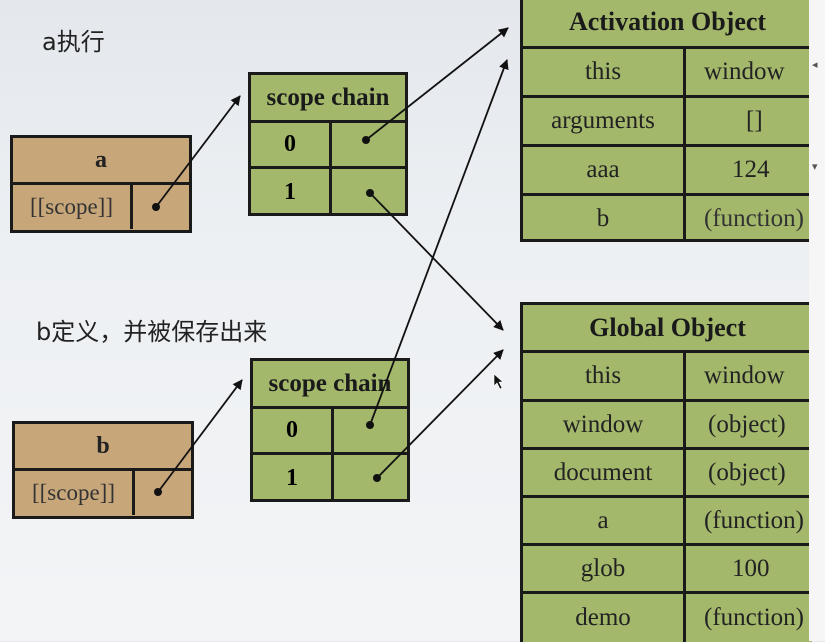 This screenshot has width=825, height=642. Describe the element at coordinates (604, 472) in the screenshot. I see `global-object-key: document` at that location.